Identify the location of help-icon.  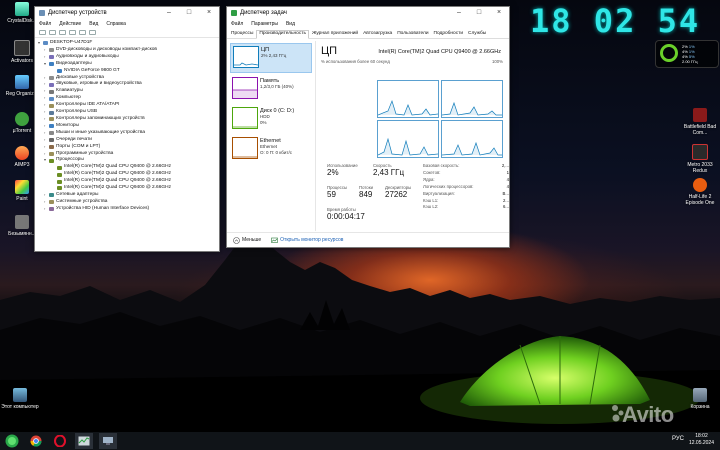
(72, 32).